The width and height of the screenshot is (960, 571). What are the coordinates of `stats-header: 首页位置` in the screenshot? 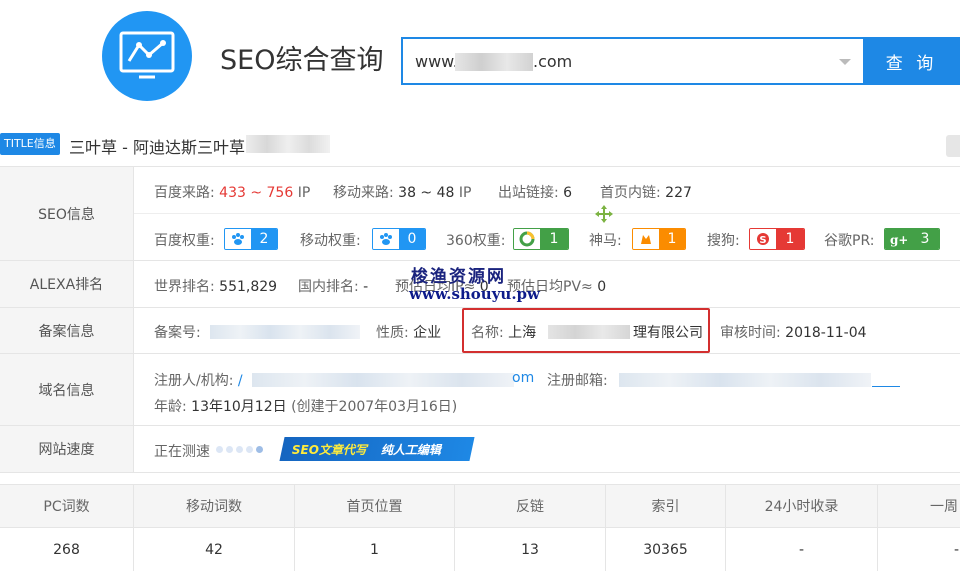 It's located at (375, 506).